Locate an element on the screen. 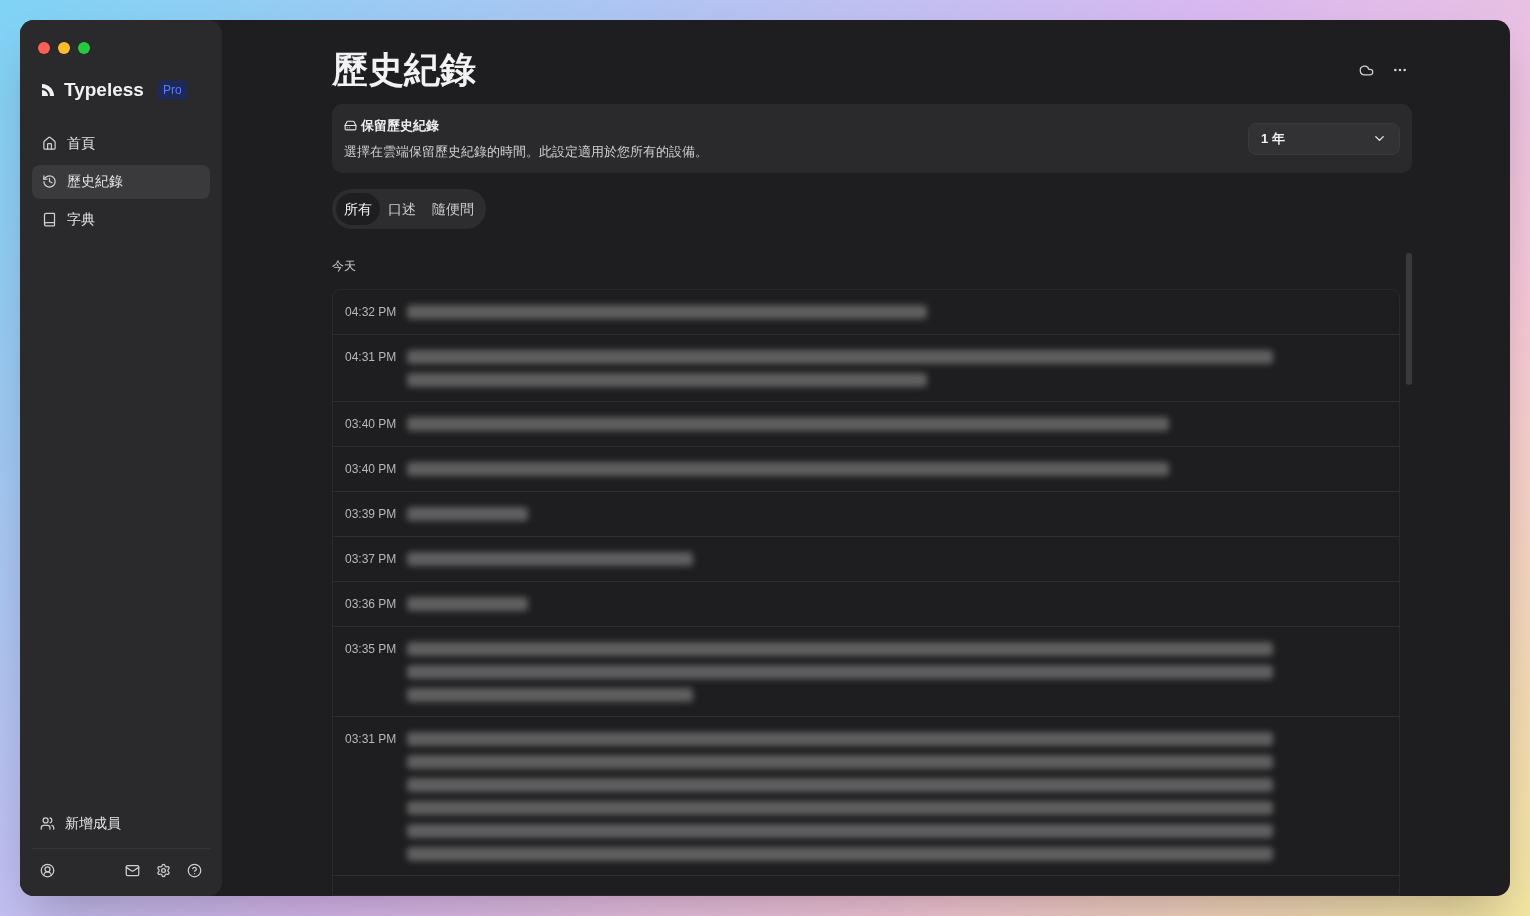 Image resolution: width=1530 pixels, height=916 pixels. retention-dropdown: 1 年 is located at coordinates (1324, 138).